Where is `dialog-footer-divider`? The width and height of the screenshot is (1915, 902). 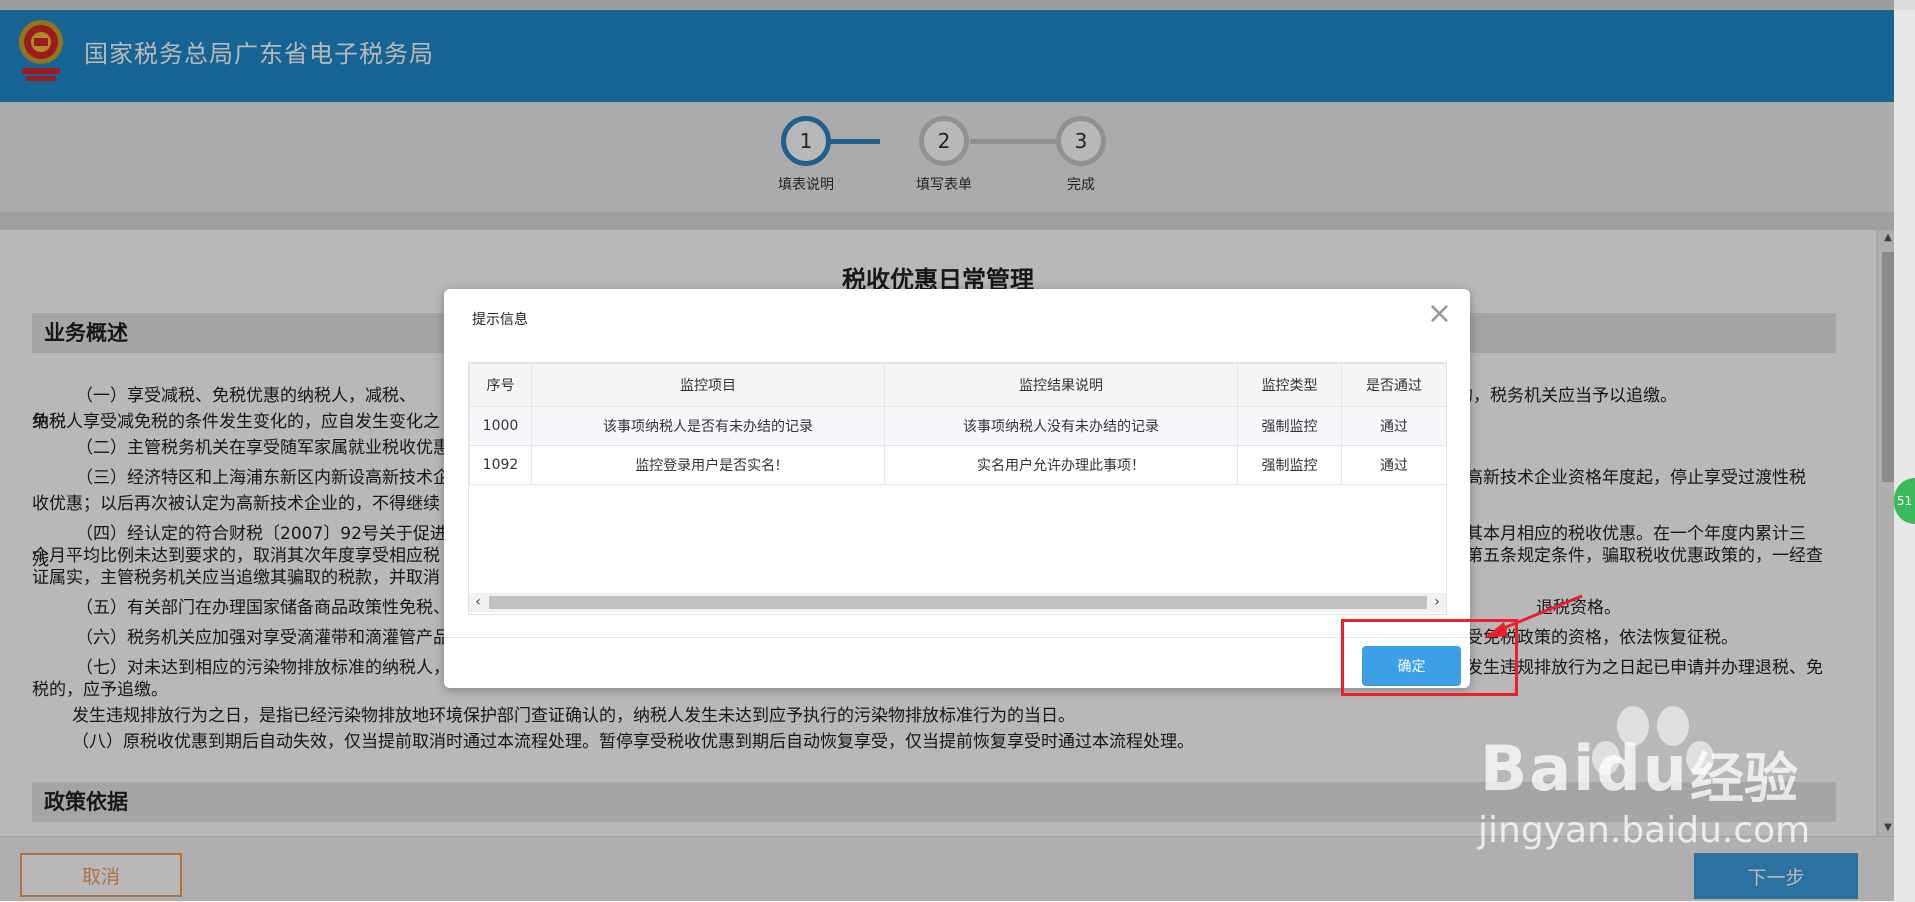 dialog-footer-divider is located at coordinates (957, 637).